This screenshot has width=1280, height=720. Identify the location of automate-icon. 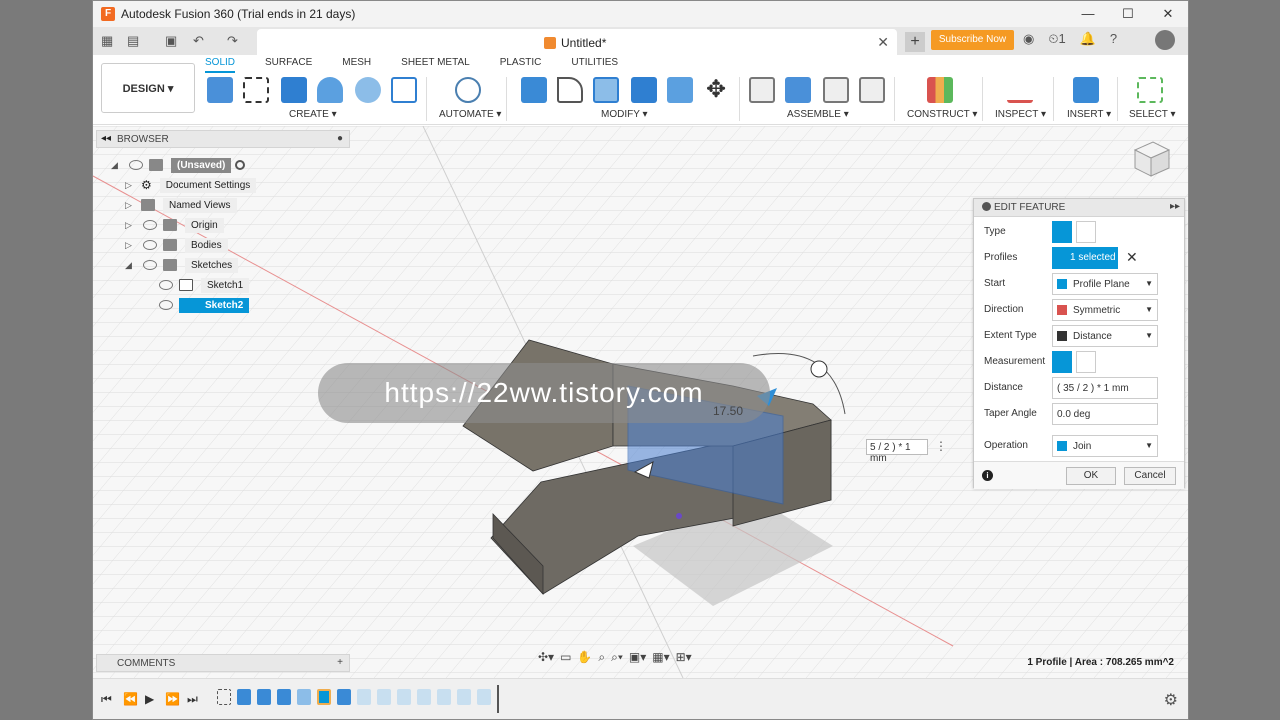
(468, 90).